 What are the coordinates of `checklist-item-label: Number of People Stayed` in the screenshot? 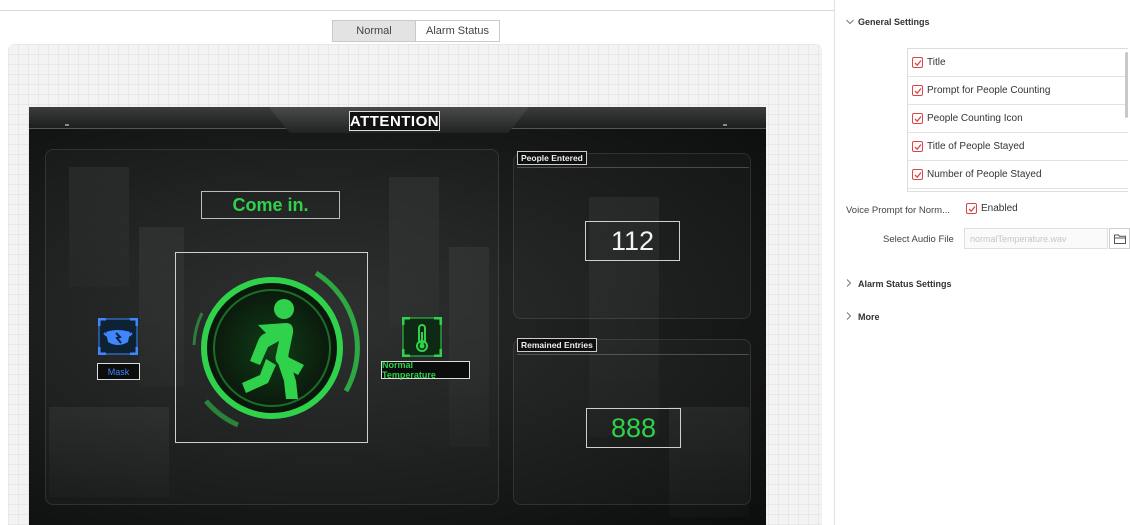 It's located at (984, 174).